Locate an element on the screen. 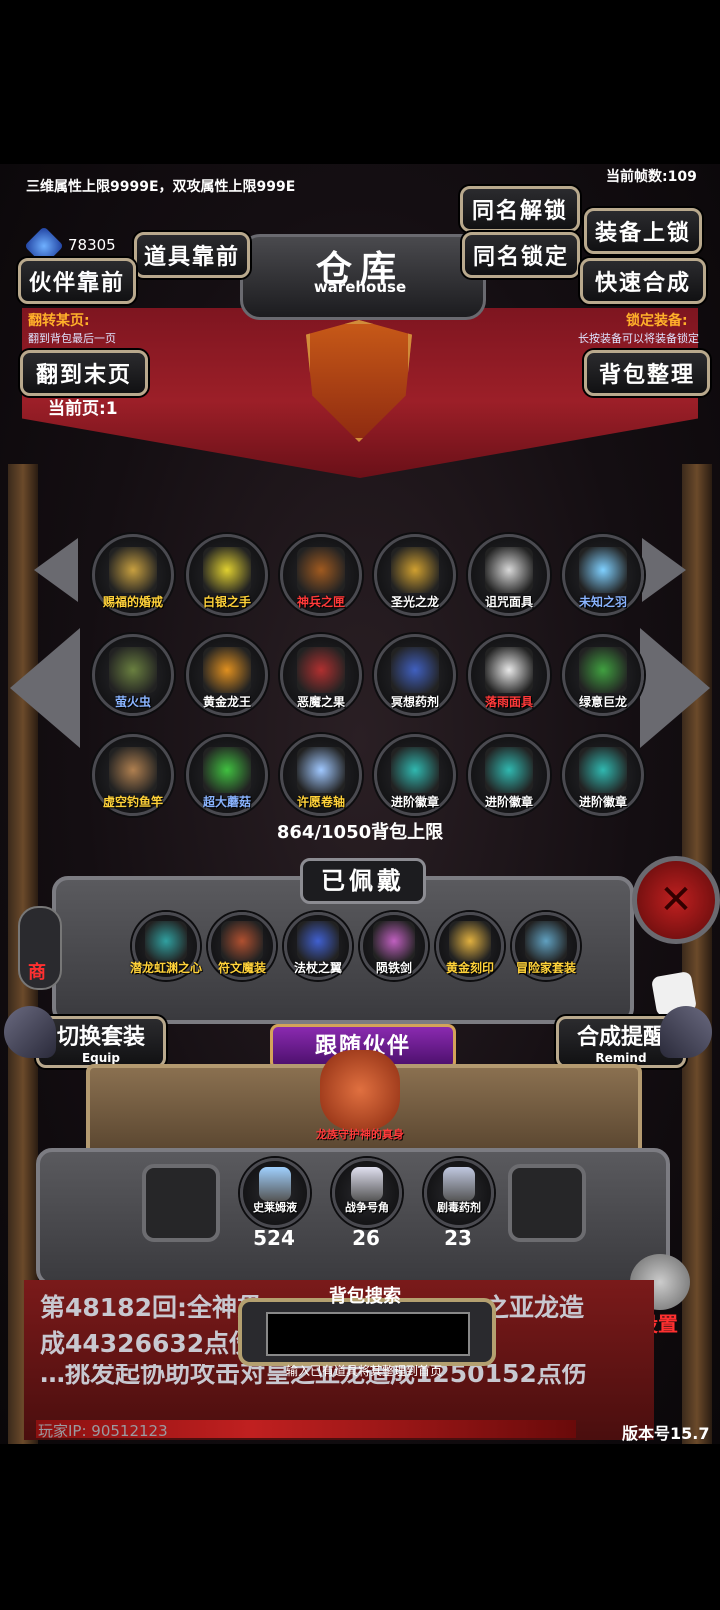 The image size is (720, 1610). mushroom-icon is located at coordinates (227, 770).